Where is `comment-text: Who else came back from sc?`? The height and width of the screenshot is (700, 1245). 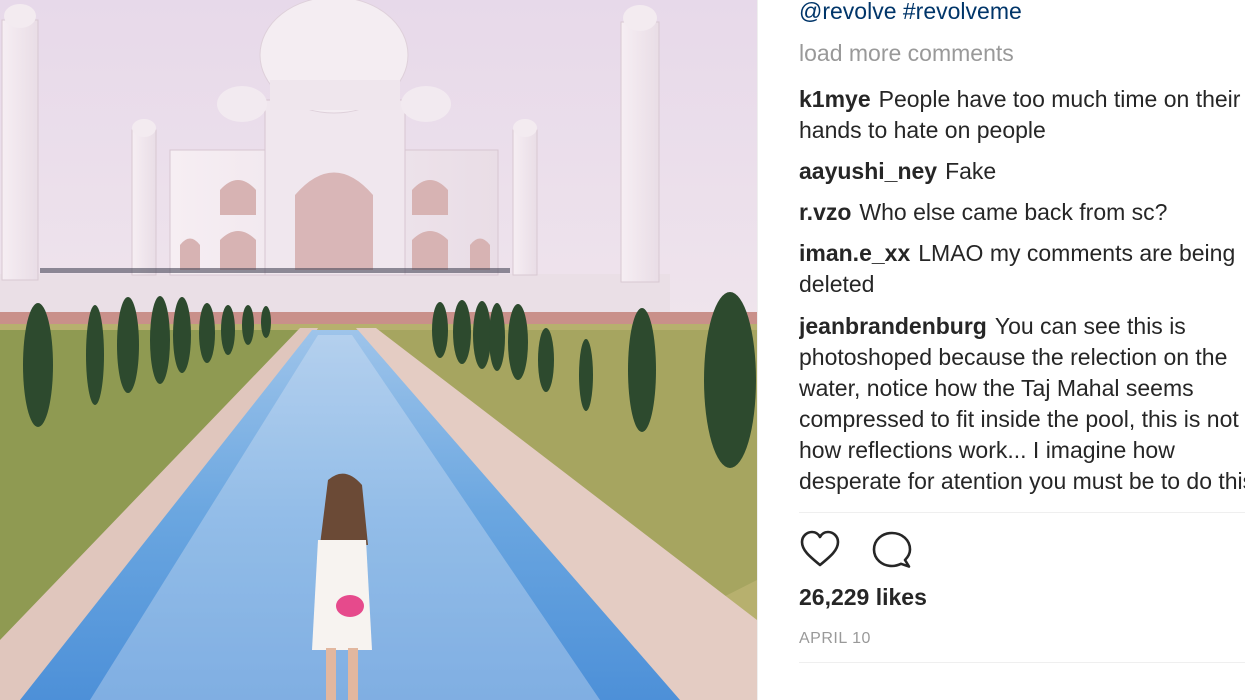
comment-text: Who else came back from sc? is located at coordinates (1013, 212).